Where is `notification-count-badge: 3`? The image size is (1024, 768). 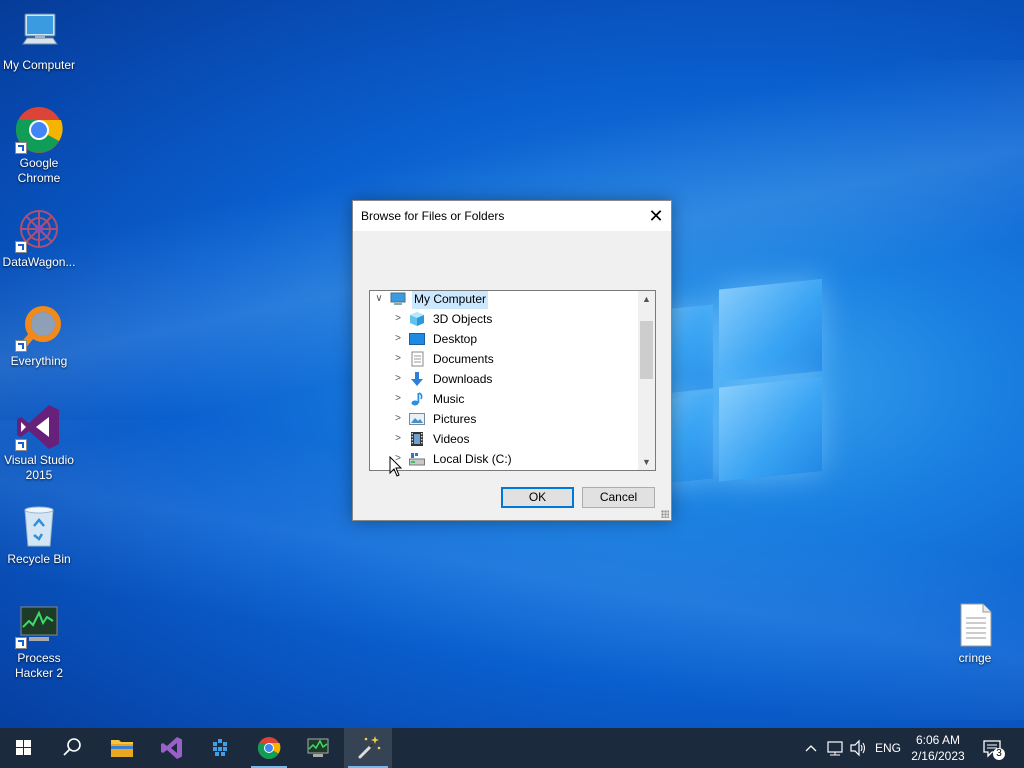 notification-count-badge: 3 is located at coordinates (999, 753).